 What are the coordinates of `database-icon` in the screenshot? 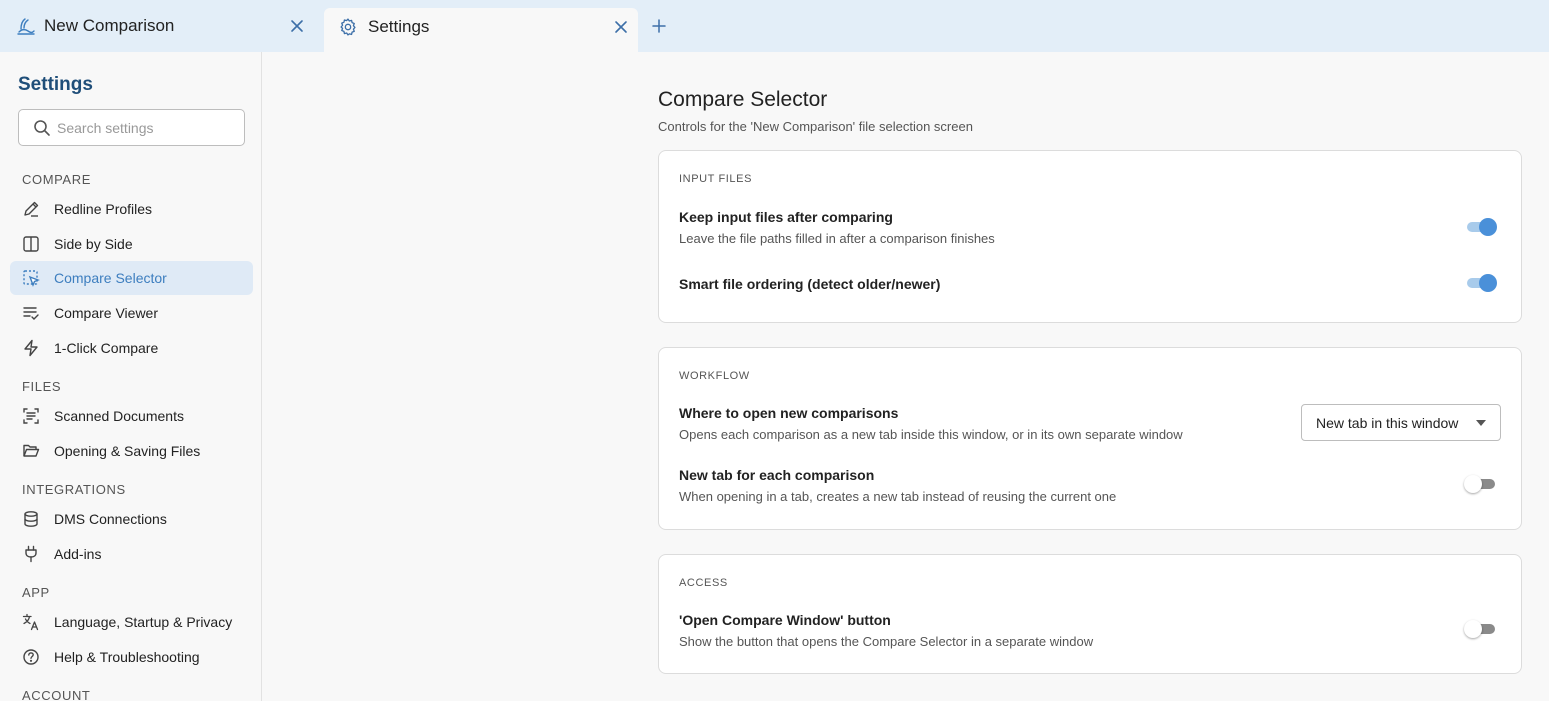 It's located at (31, 519).